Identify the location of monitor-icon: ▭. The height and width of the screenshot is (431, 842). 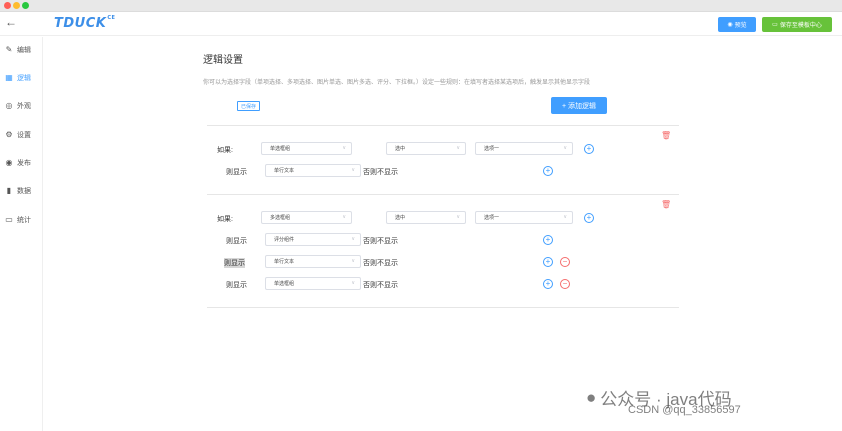
(9, 219).